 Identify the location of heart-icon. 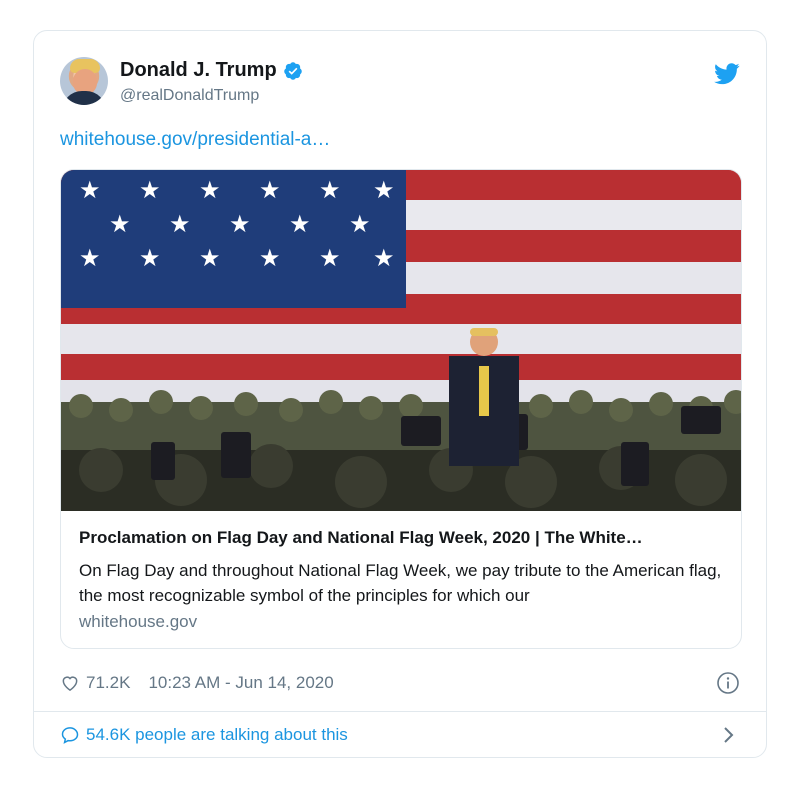
(70, 683).